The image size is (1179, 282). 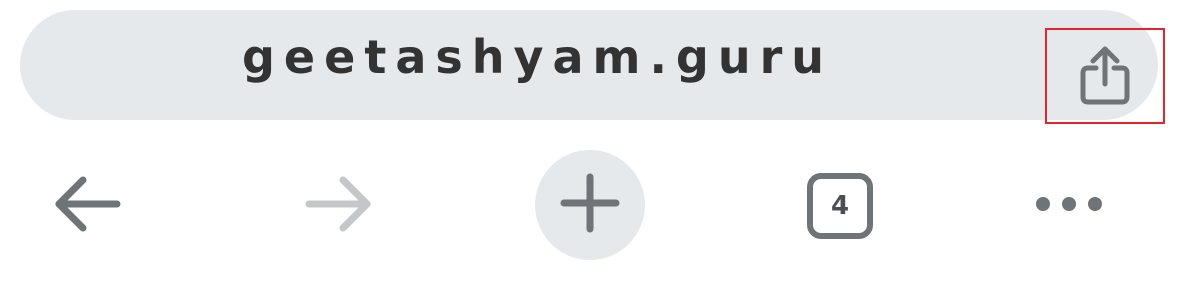 I want to click on share-button, so click(x=1105, y=76).